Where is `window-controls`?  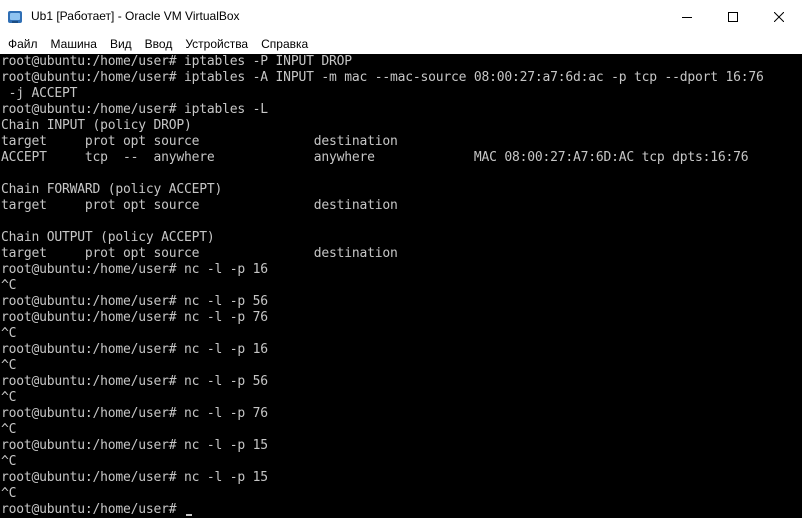
window-controls is located at coordinates (733, 17).